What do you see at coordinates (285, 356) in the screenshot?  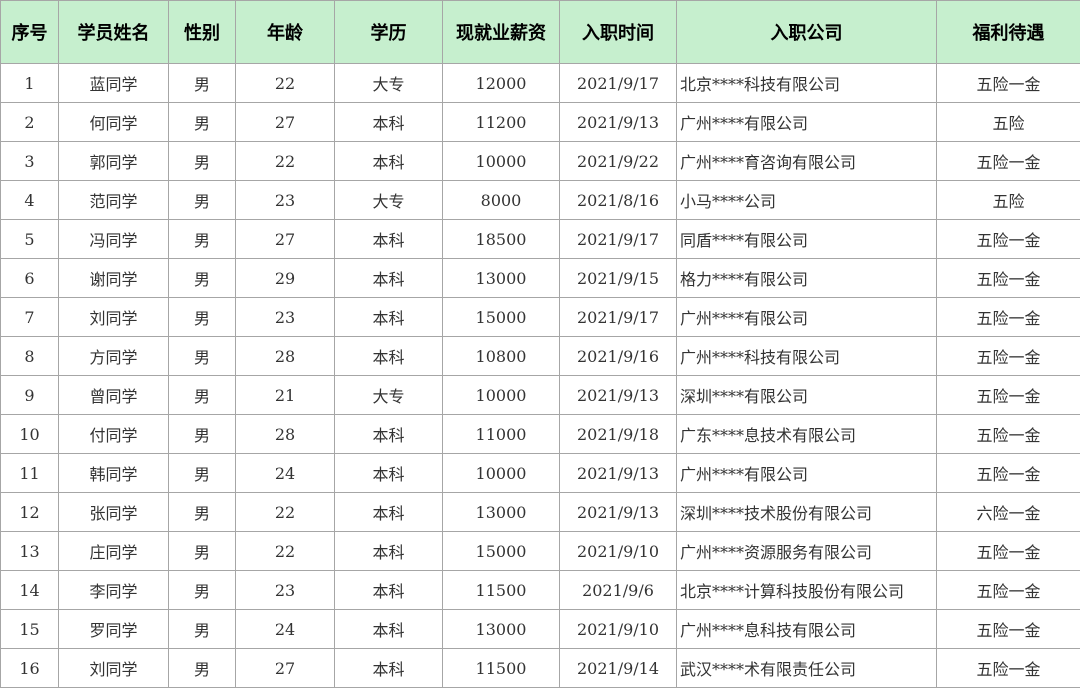 I see `cell-age: 28` at bounding box center [285, 356].